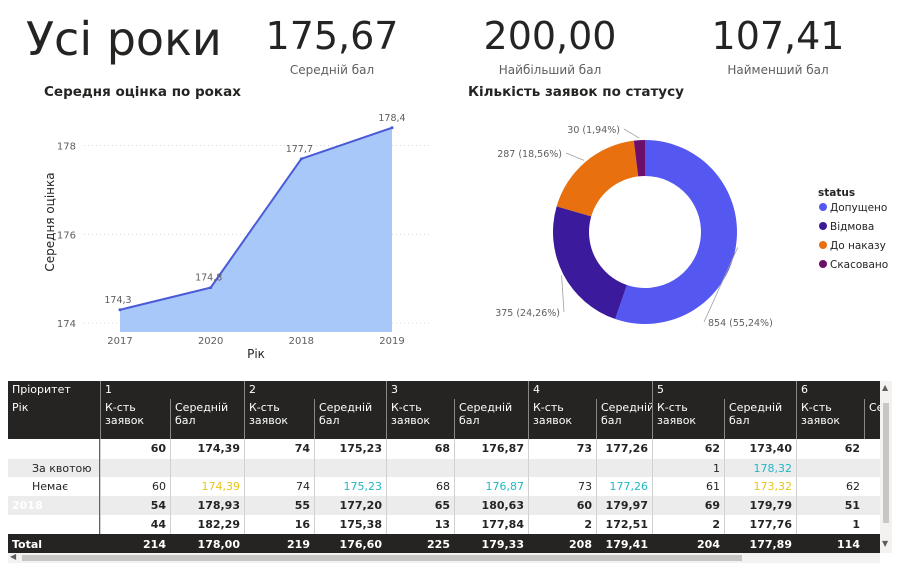 This screenshot has height=564, width=900. I want to click on avg-score-cell: 178,93, so click(207, 505).